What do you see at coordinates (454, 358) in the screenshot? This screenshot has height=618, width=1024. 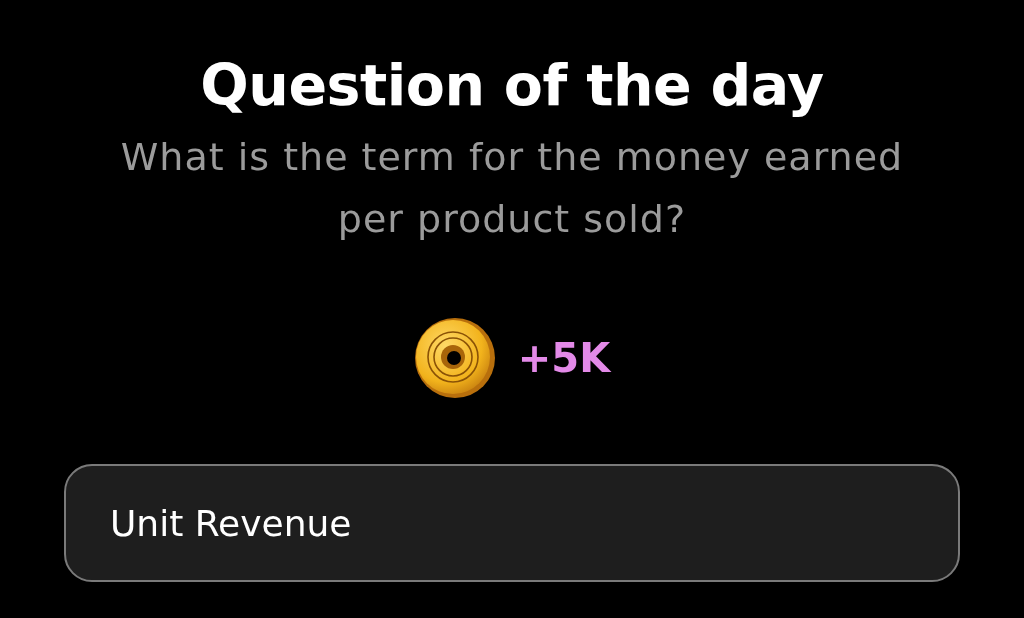 I see `coin-icon` at bounding box center [454, 358].